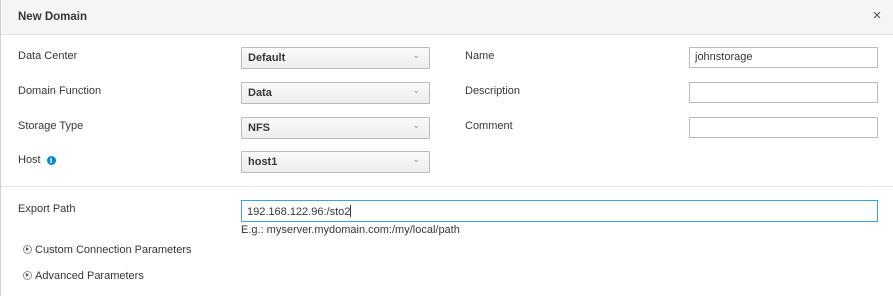 This screenshot has width=893, height=296. I want to click on custom-connection-expander: Custom Connection Parameters, so click(107, 250).